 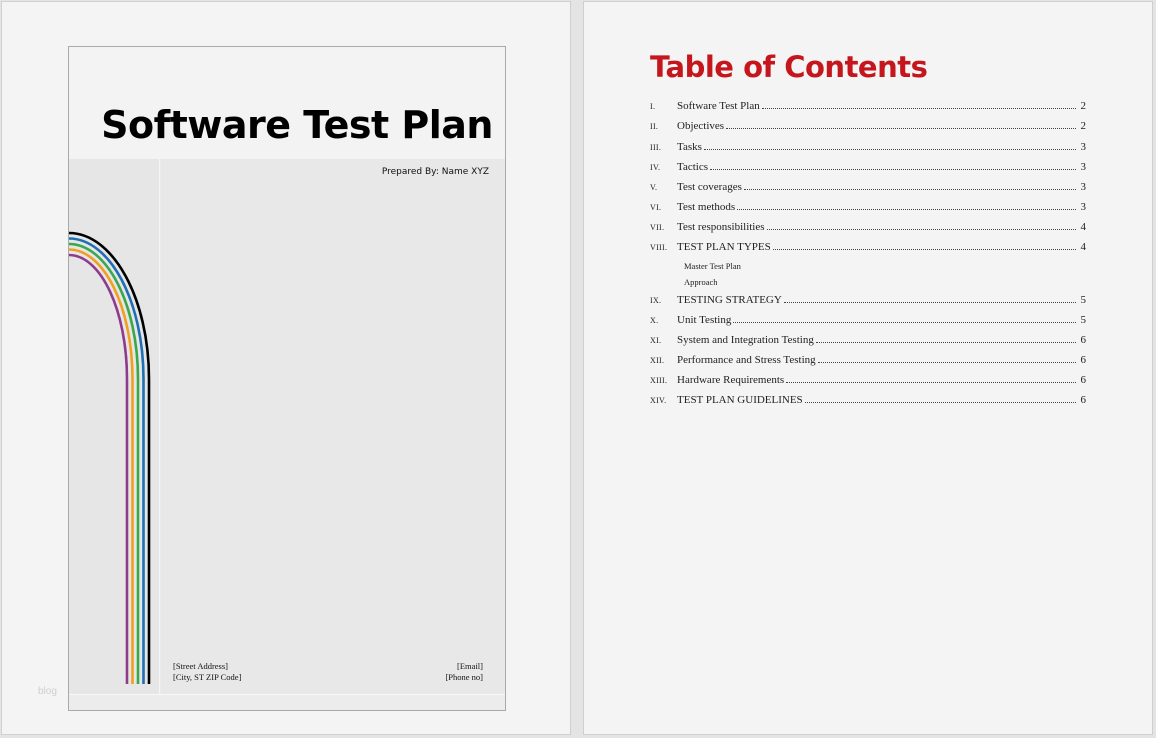 I want to click on toc-entry-title: Hardware Requirements, so click(x=731, y=380).